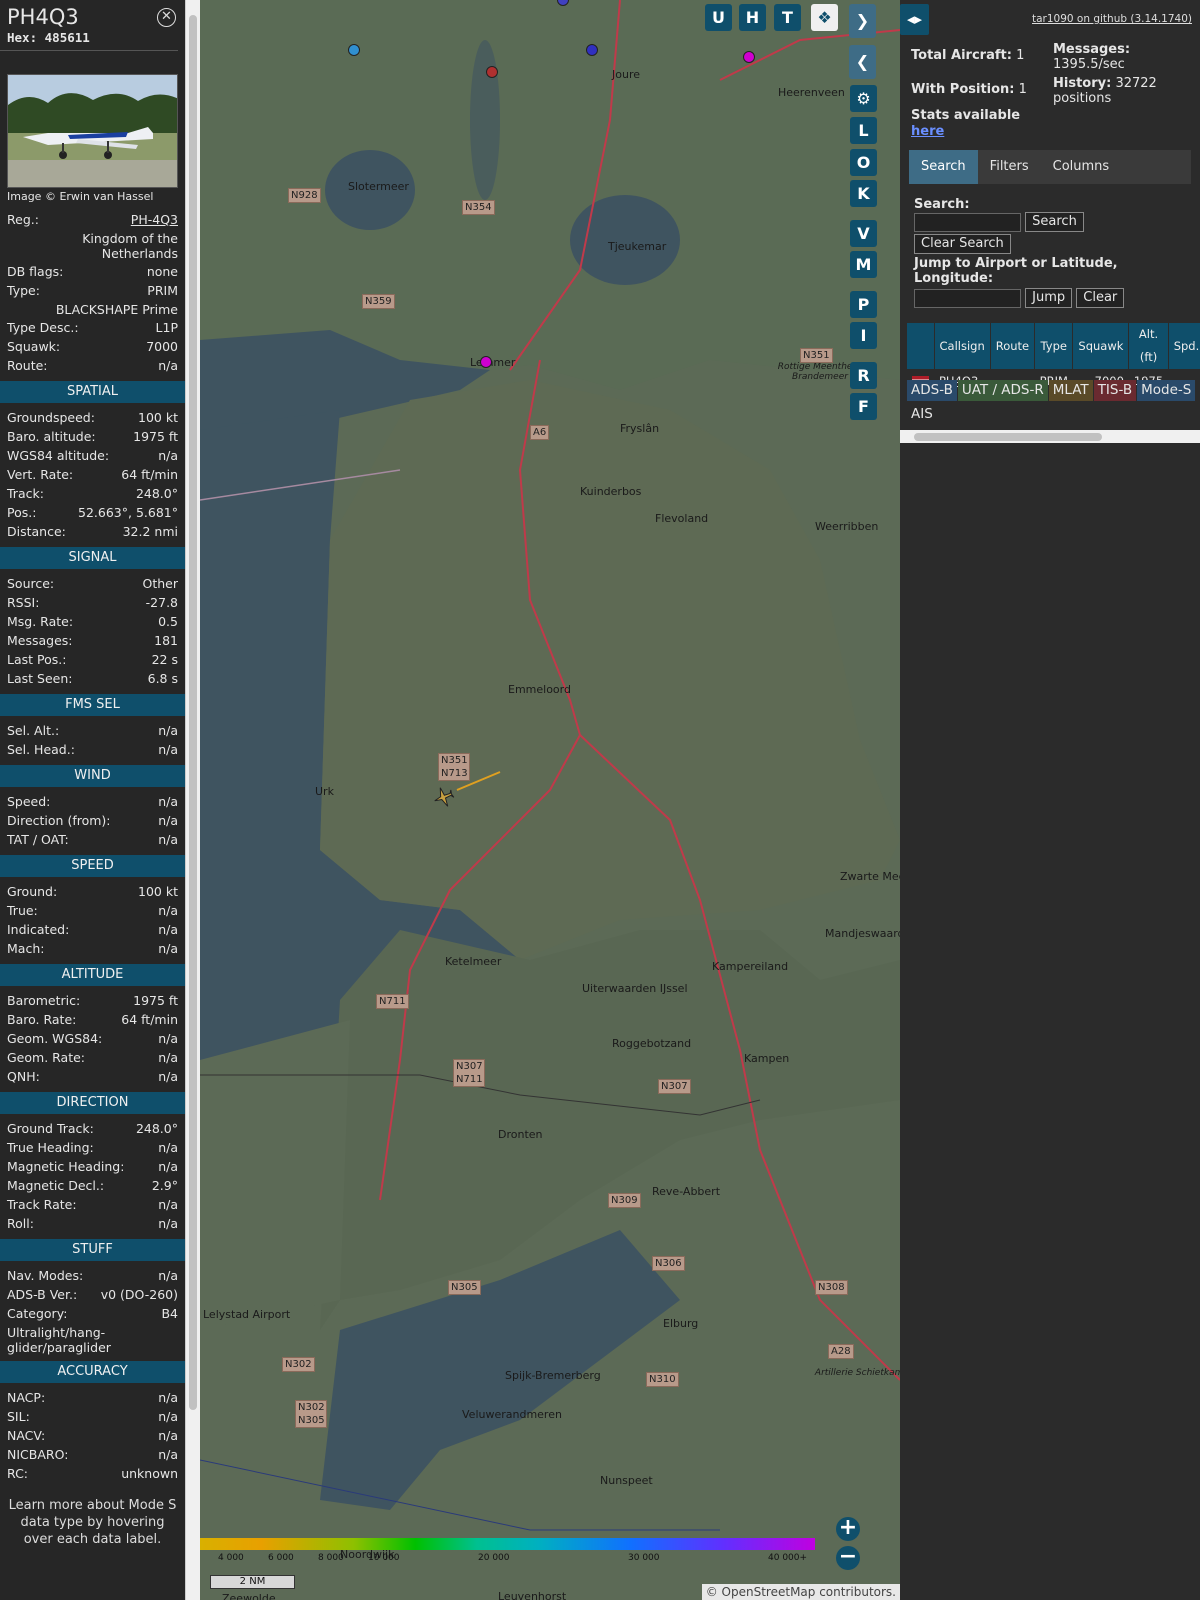 The width and height of the screenshot is (1200, 1600). What do you see at coordinates (862, 62) in the screenshot?
I see `collapse-left-icon: ❮` at bounding box center [862, 62].